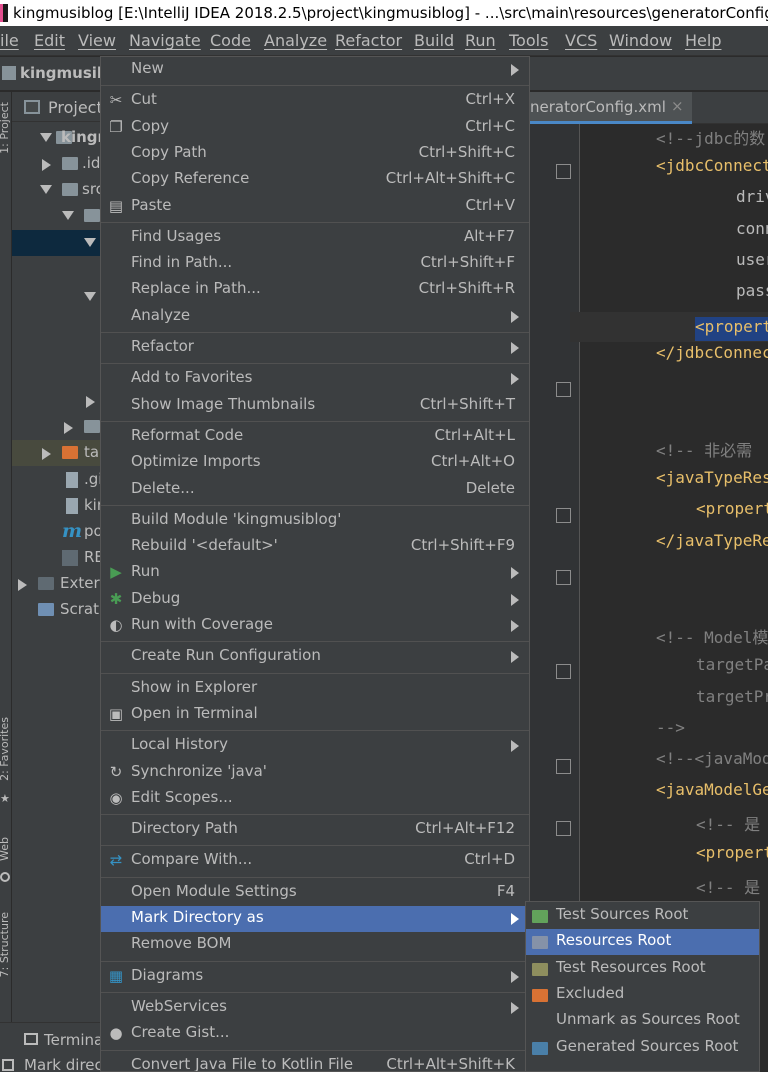 This screenshot has width=768, height=1072. What do you see at coordinates (315, 547) in the screenshot?
I see `menu-item-rebuild-default: Rebuild '<default>' Ctrl+Shift+F9` at bounding box center [315, 547].